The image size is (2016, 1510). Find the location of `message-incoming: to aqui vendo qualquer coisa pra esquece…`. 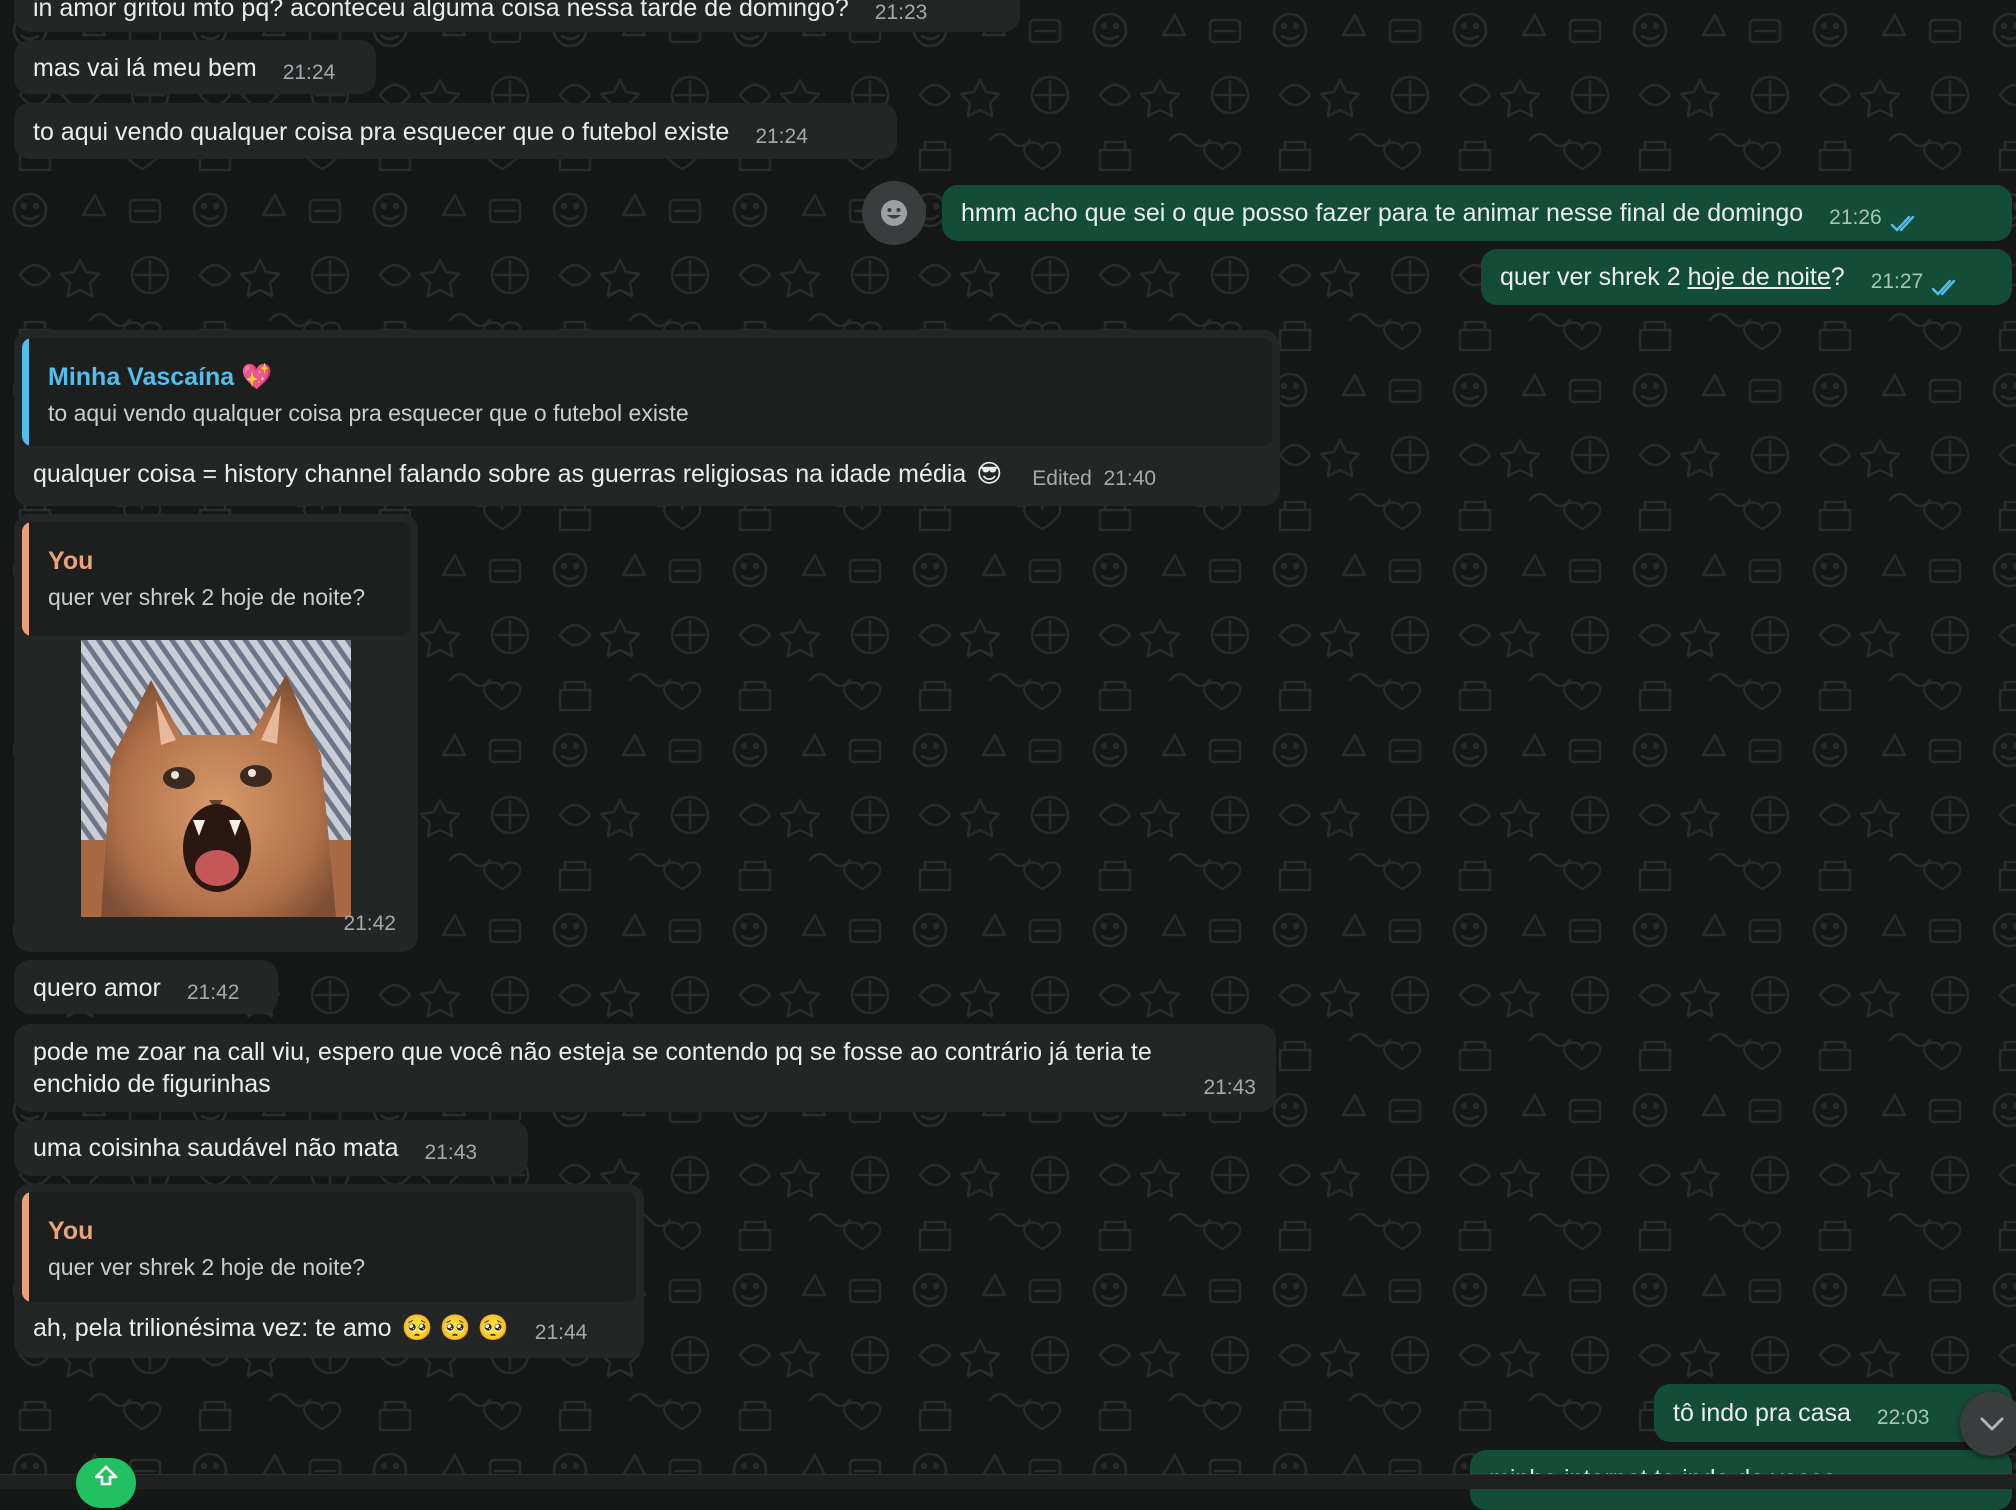

message-incoming: to aqui vendo qualquer coisa pra esquece… is located at coordinates (455, 131).